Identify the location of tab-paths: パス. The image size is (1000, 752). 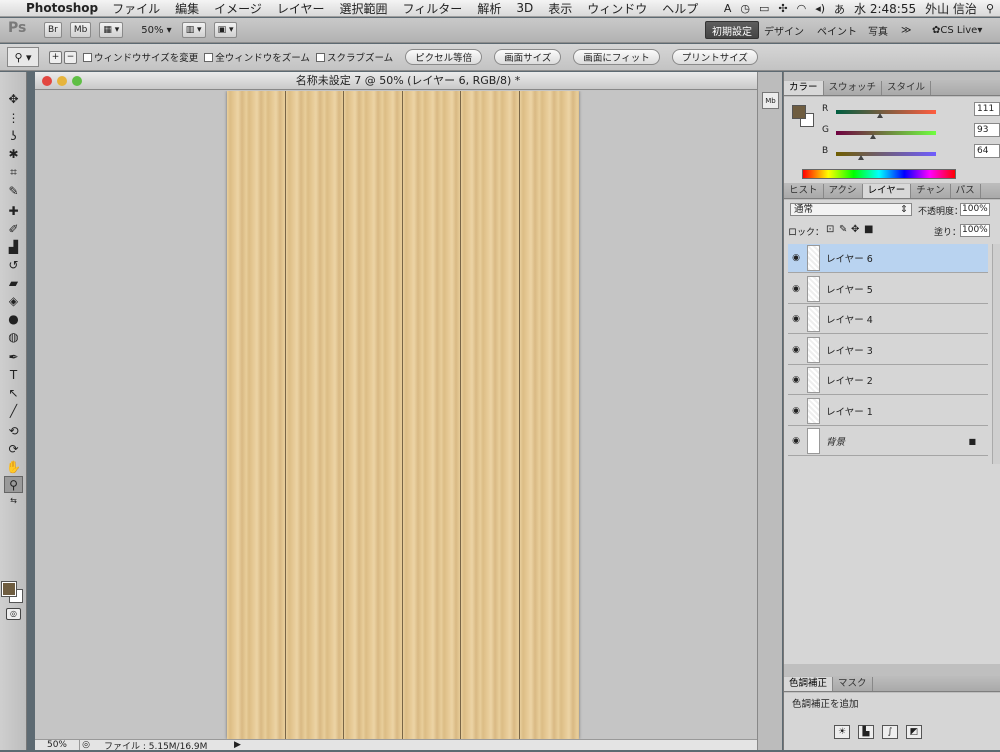
(966, 191).